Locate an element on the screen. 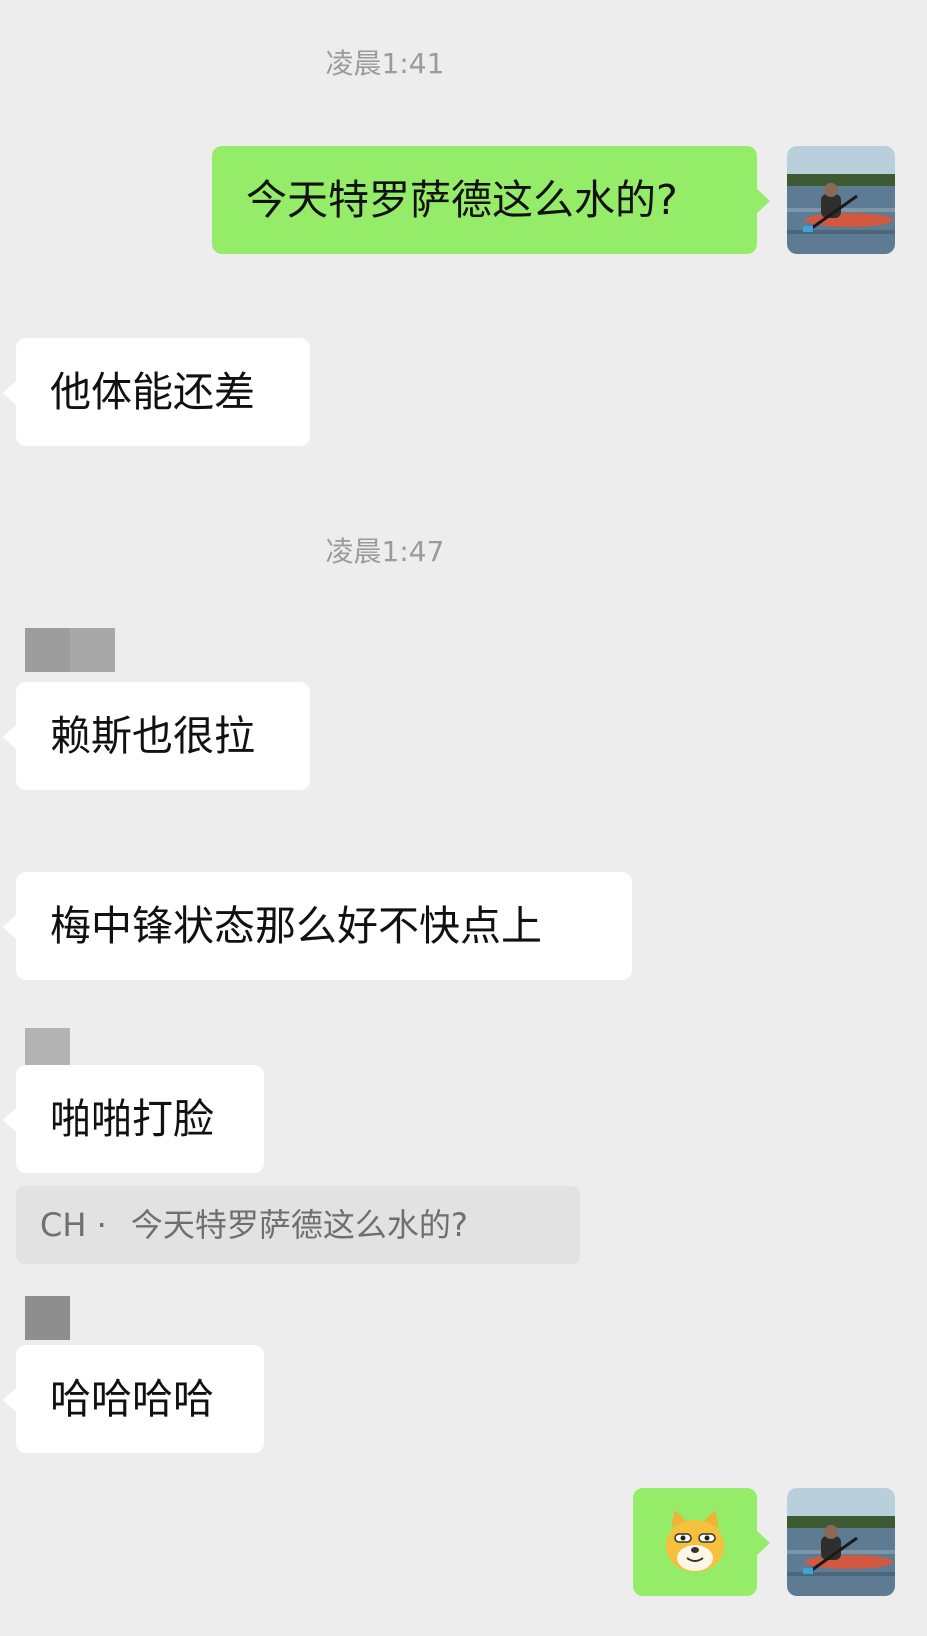  incoming-message-bubble: 梅中锋状态那么好不快点上 is located at coordinates (317, 926).